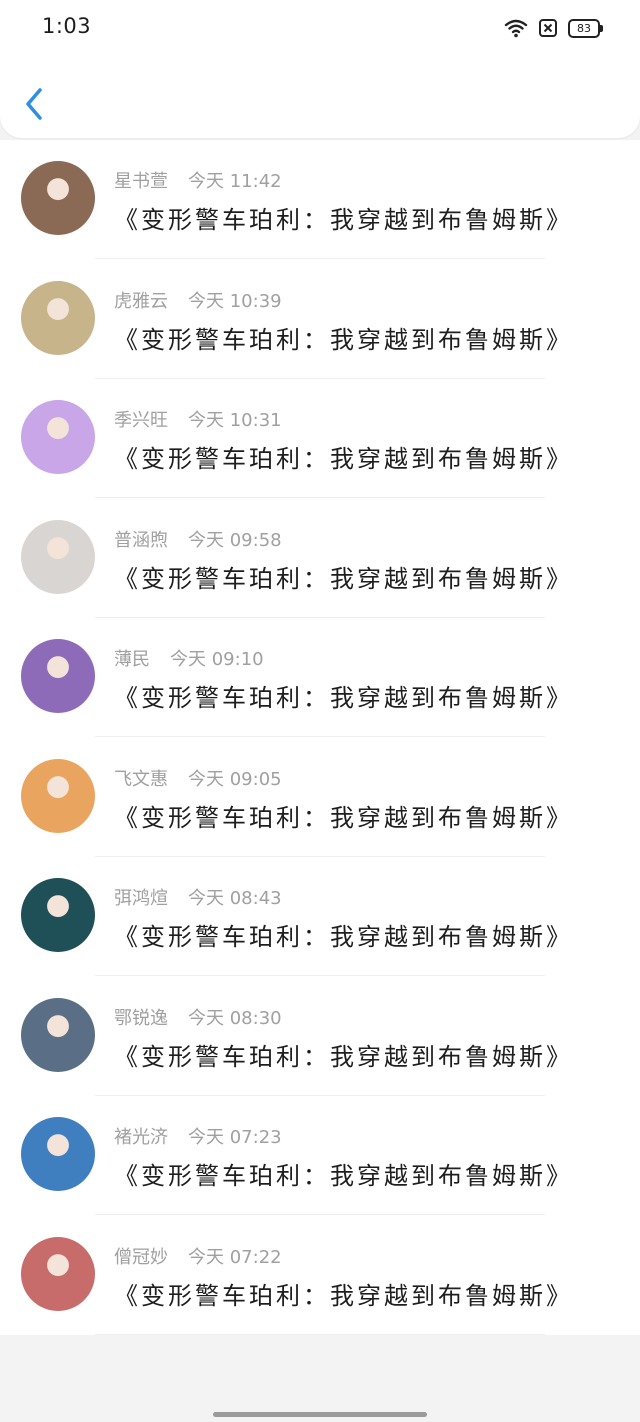 This screenshot has height=1422, width=640. I want to click on wifi-icon, so click(516, 28).